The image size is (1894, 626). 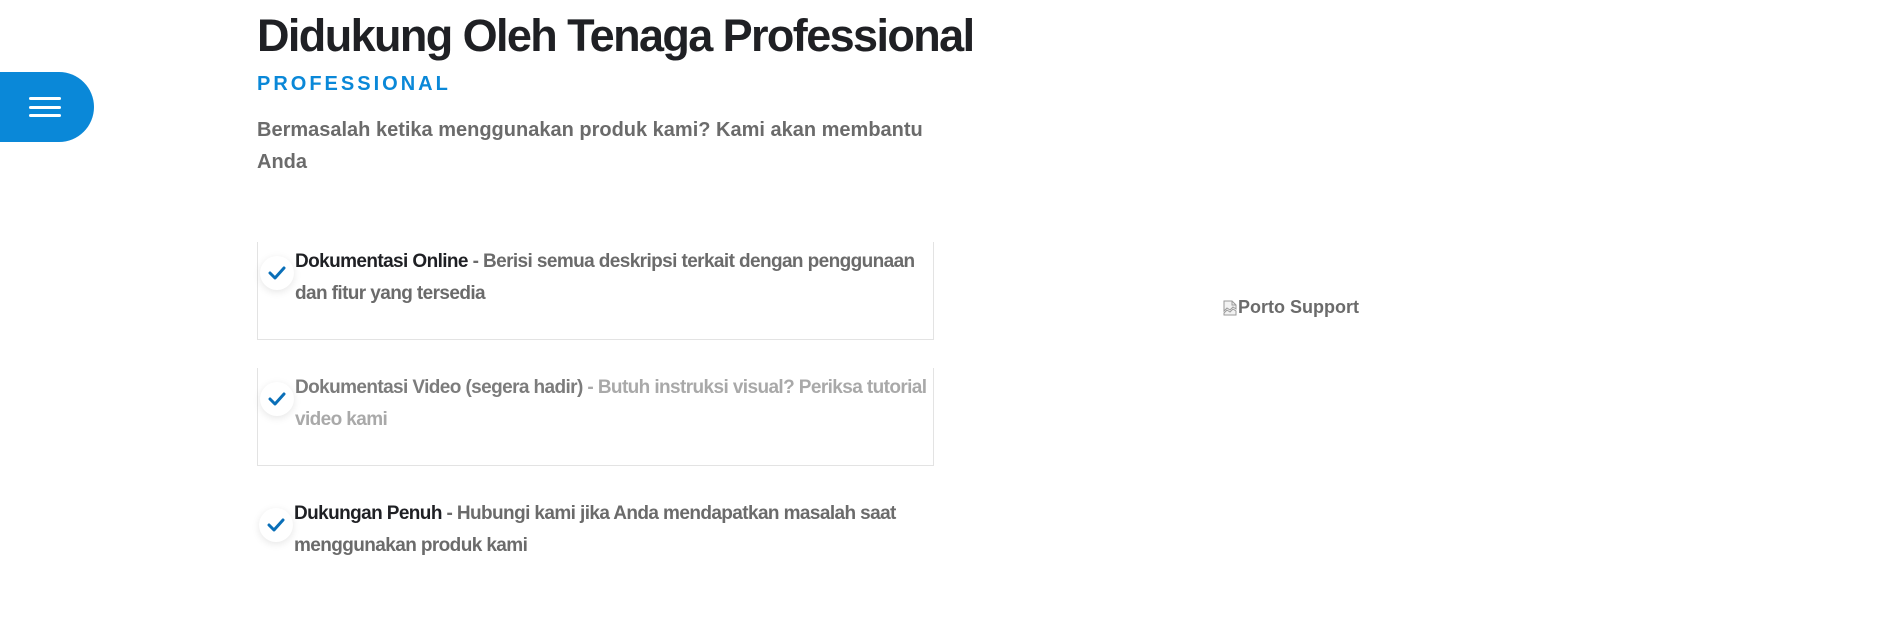 I want to click on feature-name: Dukungan Penuh, so click(x=368, y=513).